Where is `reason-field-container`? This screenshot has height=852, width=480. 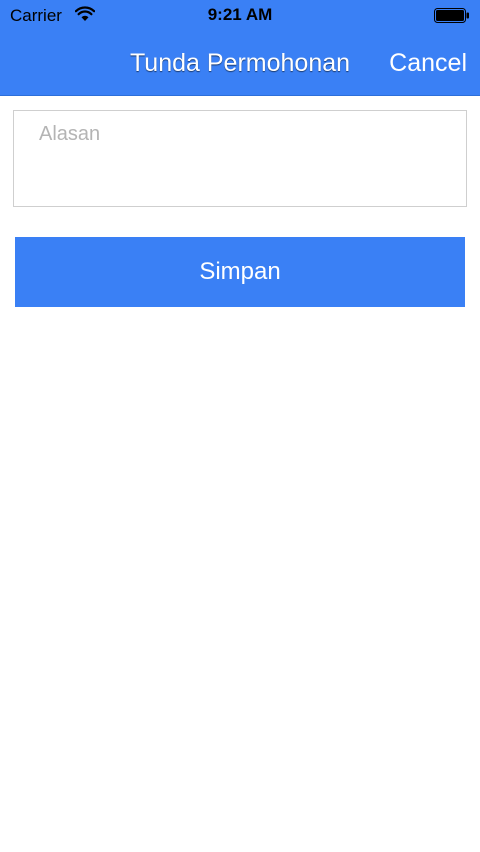 reason-field-container is located at coordinates (240, 158).